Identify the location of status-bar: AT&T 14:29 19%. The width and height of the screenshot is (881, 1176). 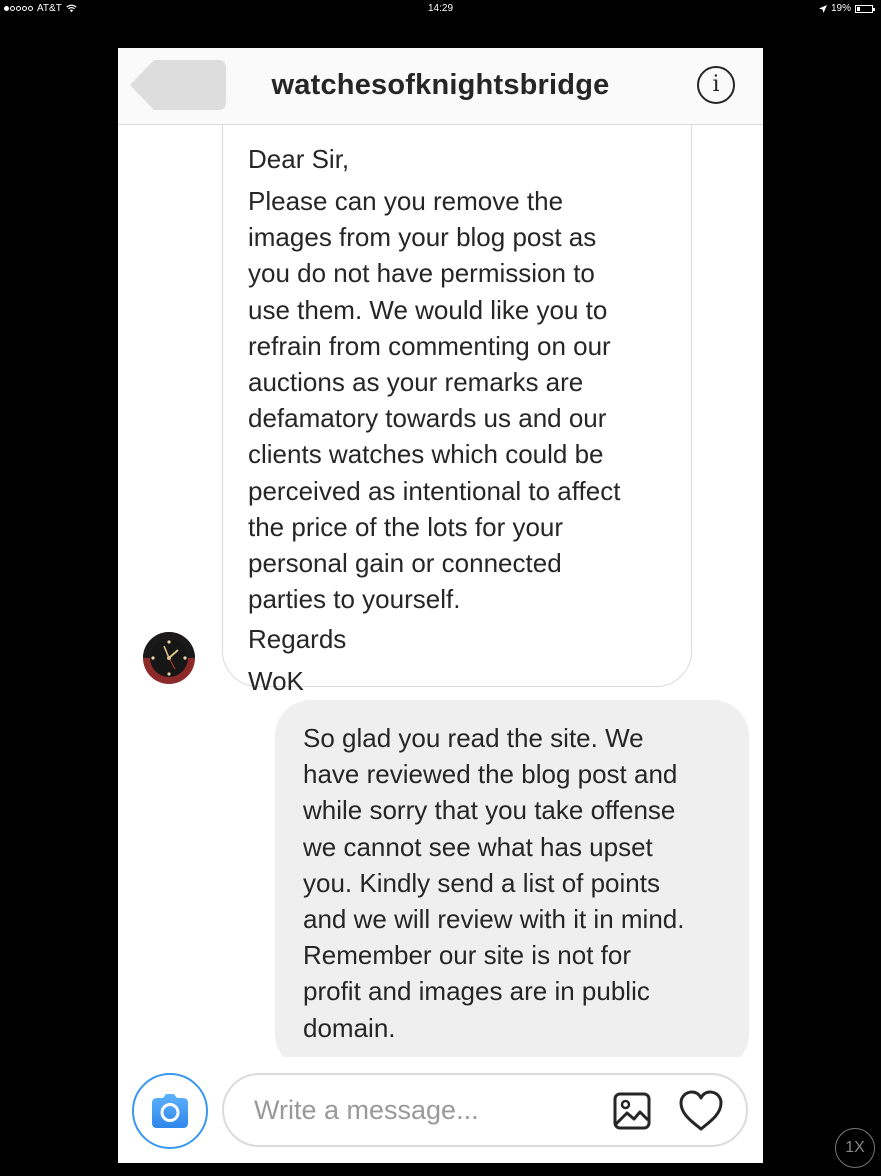
(440, 9).